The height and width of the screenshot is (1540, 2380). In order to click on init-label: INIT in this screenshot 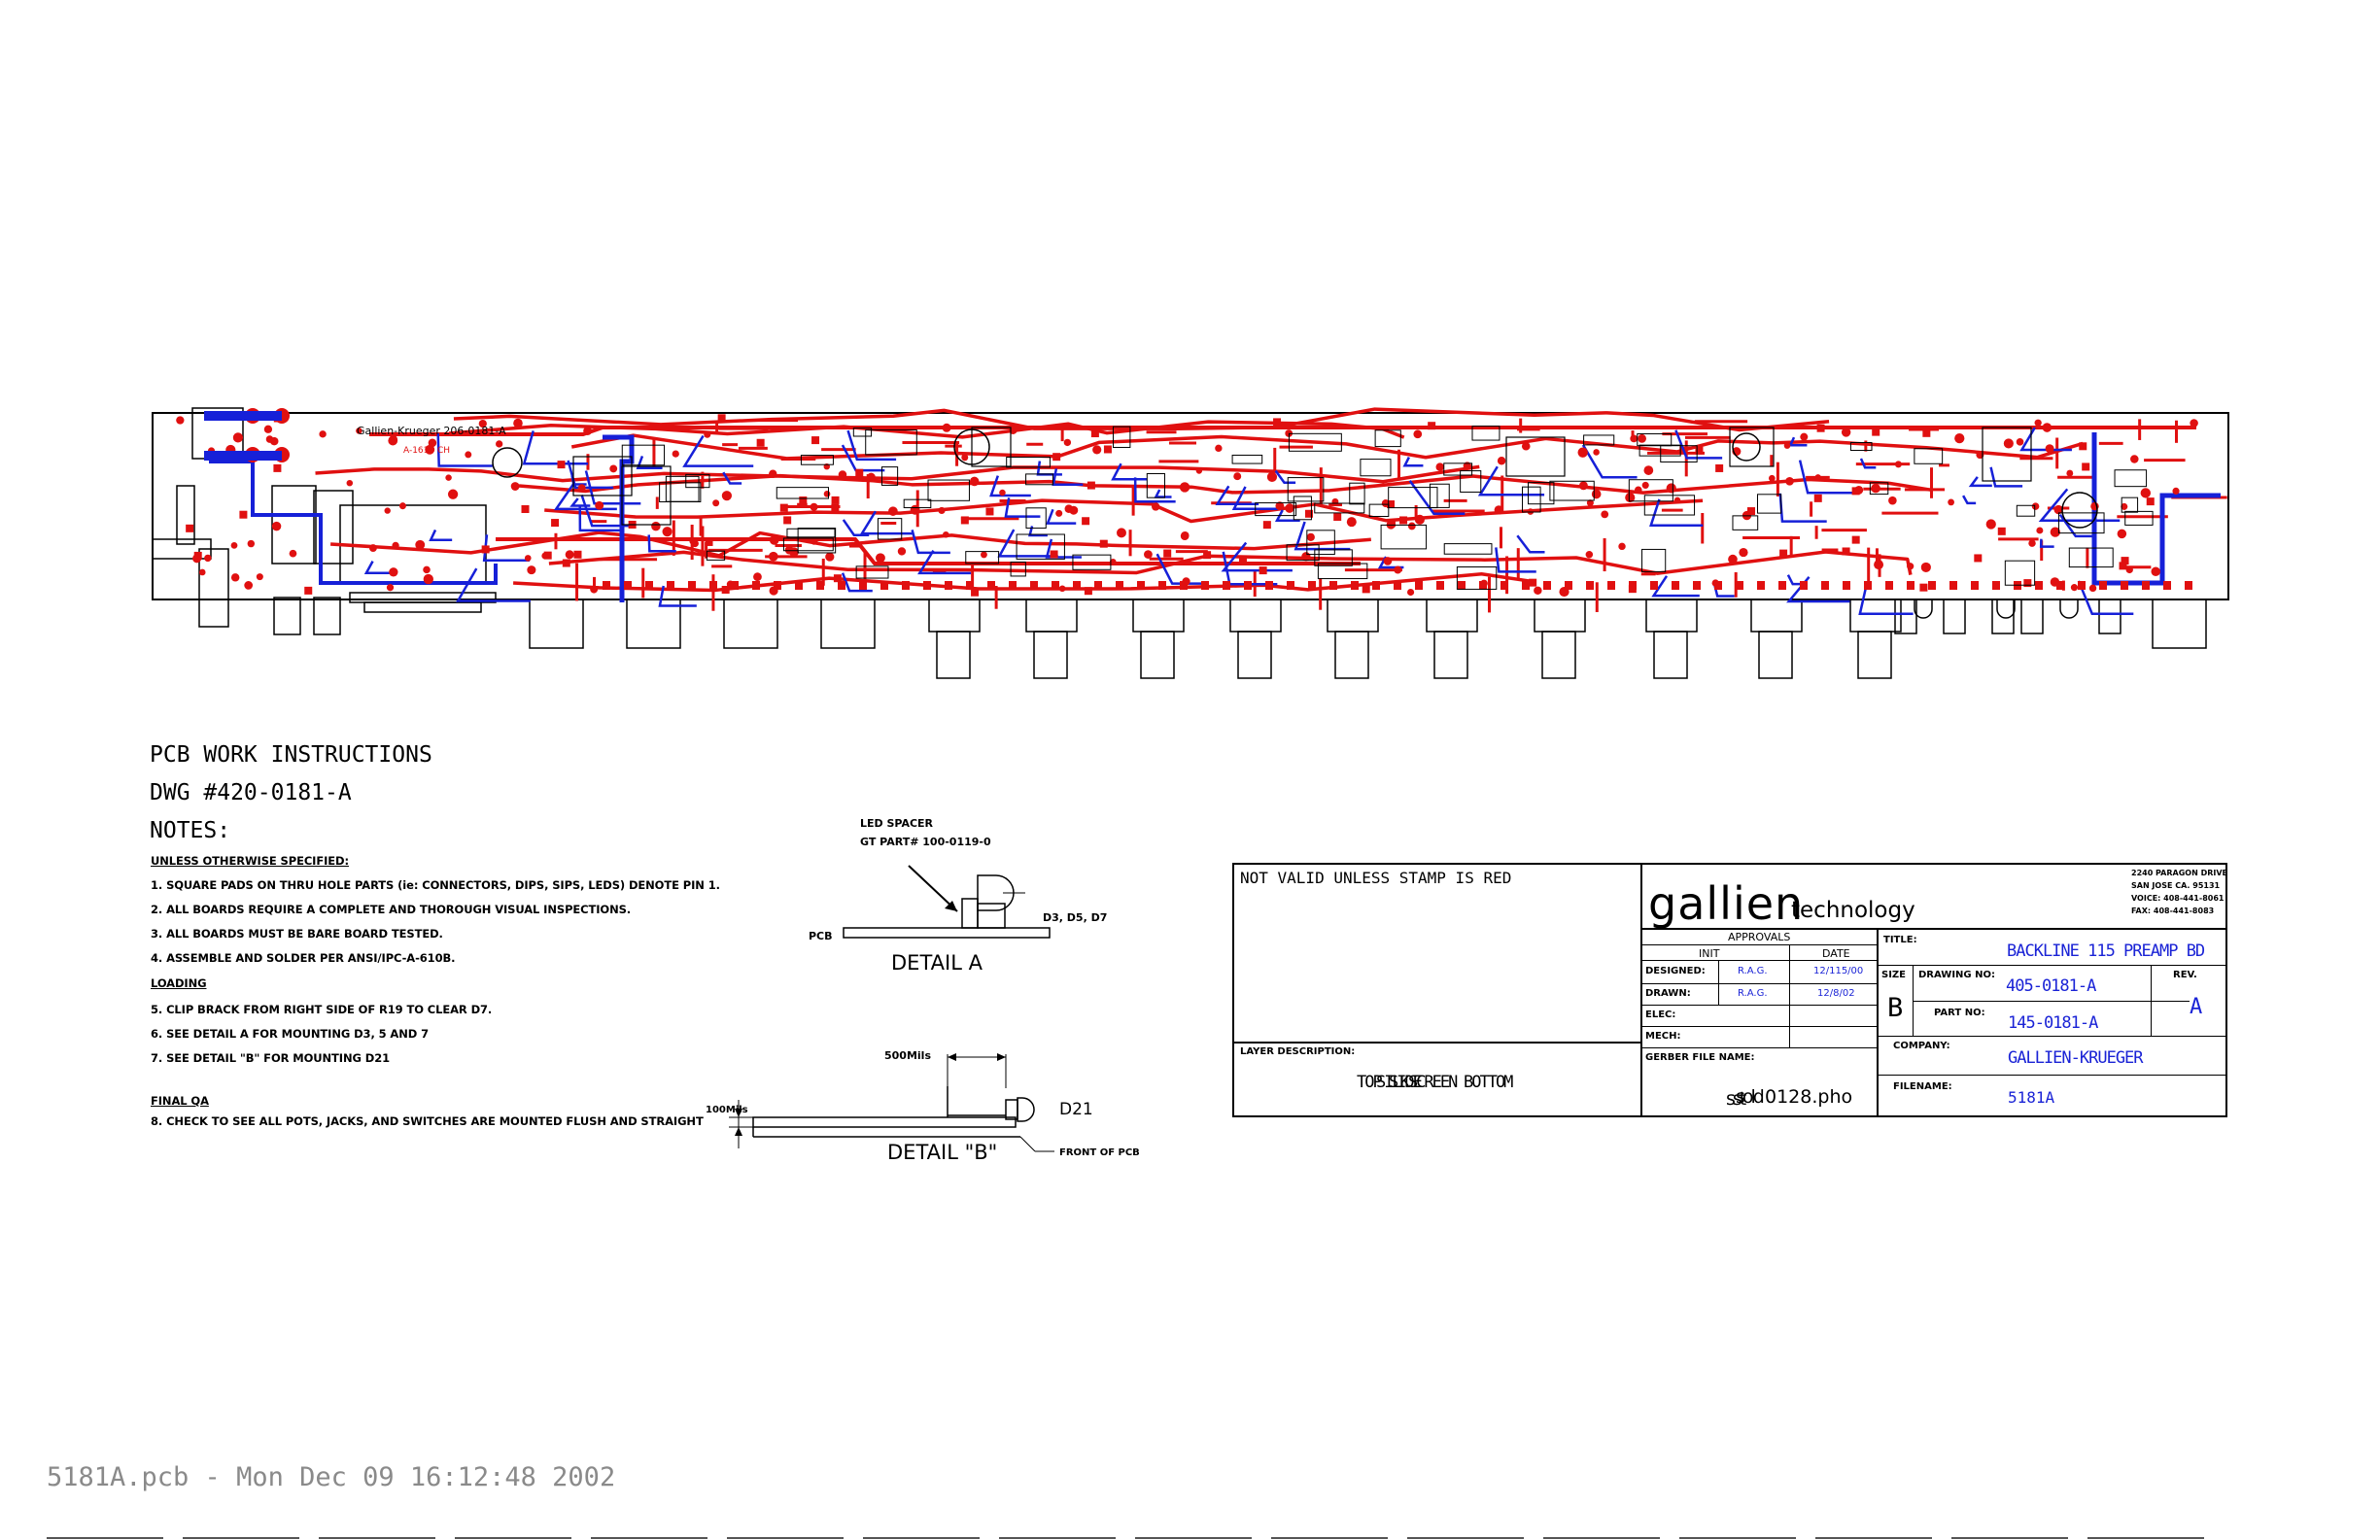, I will do `click(1709, 953)`.